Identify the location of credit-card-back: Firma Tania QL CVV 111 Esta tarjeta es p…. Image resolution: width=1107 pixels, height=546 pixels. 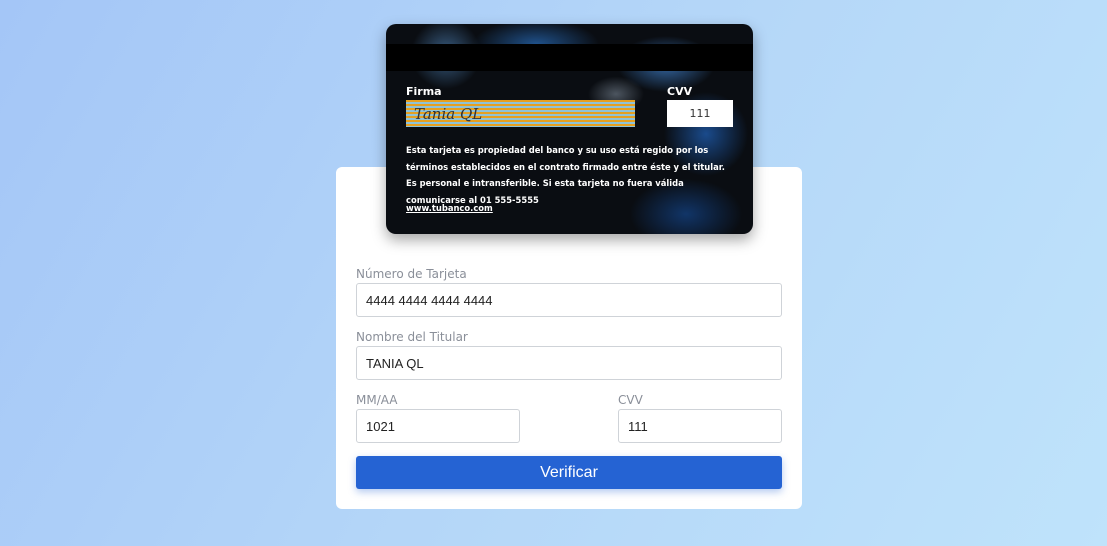
(569, 129).